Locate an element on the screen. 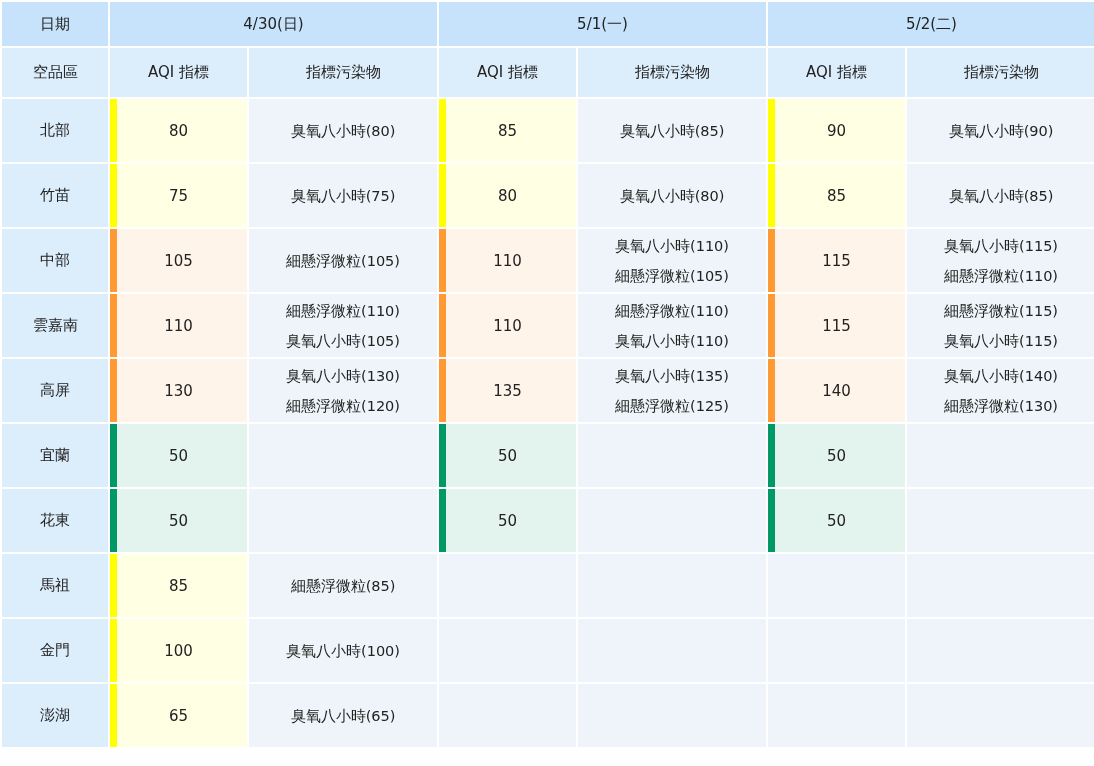 This screenshot has width=1094, height=766. aqi-value: 105 is located at coordinates (178, 260).